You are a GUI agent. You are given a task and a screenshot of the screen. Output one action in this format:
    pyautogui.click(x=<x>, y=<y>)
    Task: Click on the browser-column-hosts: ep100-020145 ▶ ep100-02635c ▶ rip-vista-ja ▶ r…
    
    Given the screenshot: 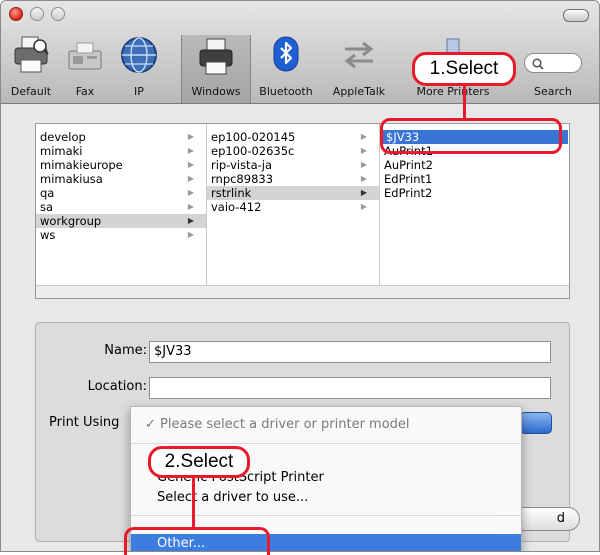 What is the action you would take?
    pyautogui.click(x=293, y=206)
    